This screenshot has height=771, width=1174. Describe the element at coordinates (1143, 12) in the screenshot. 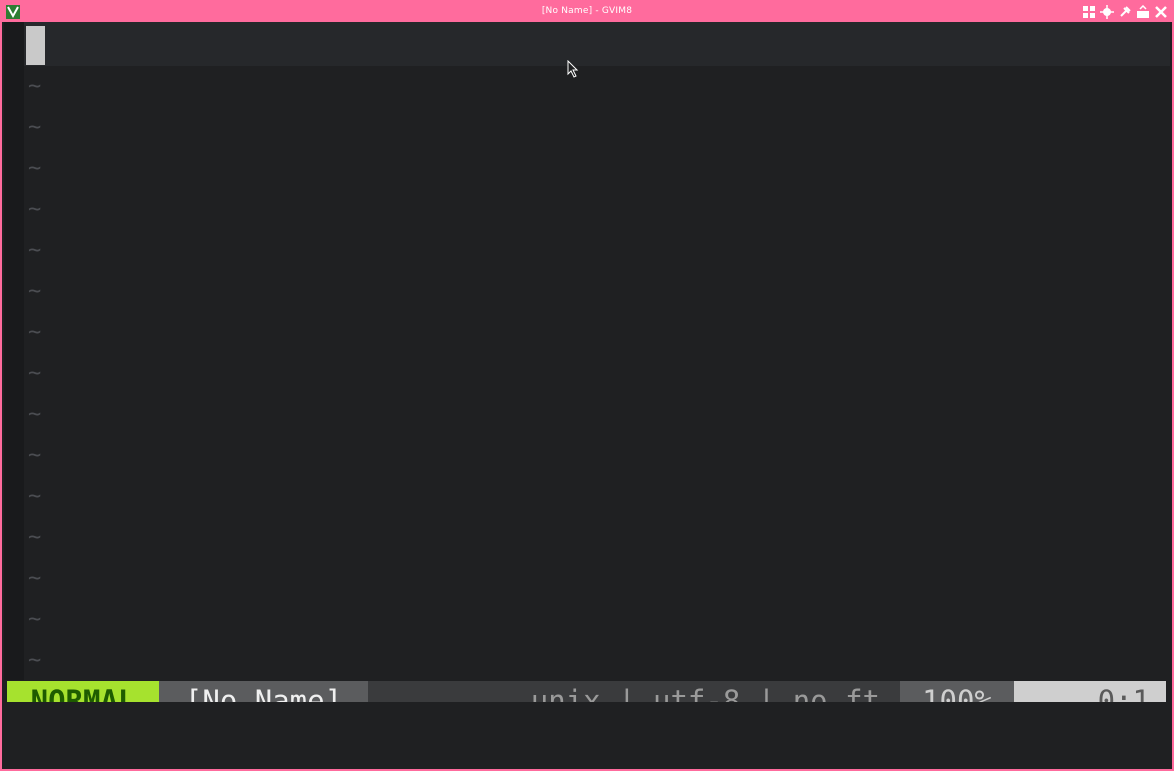

I see `maximize-icon` at that location.